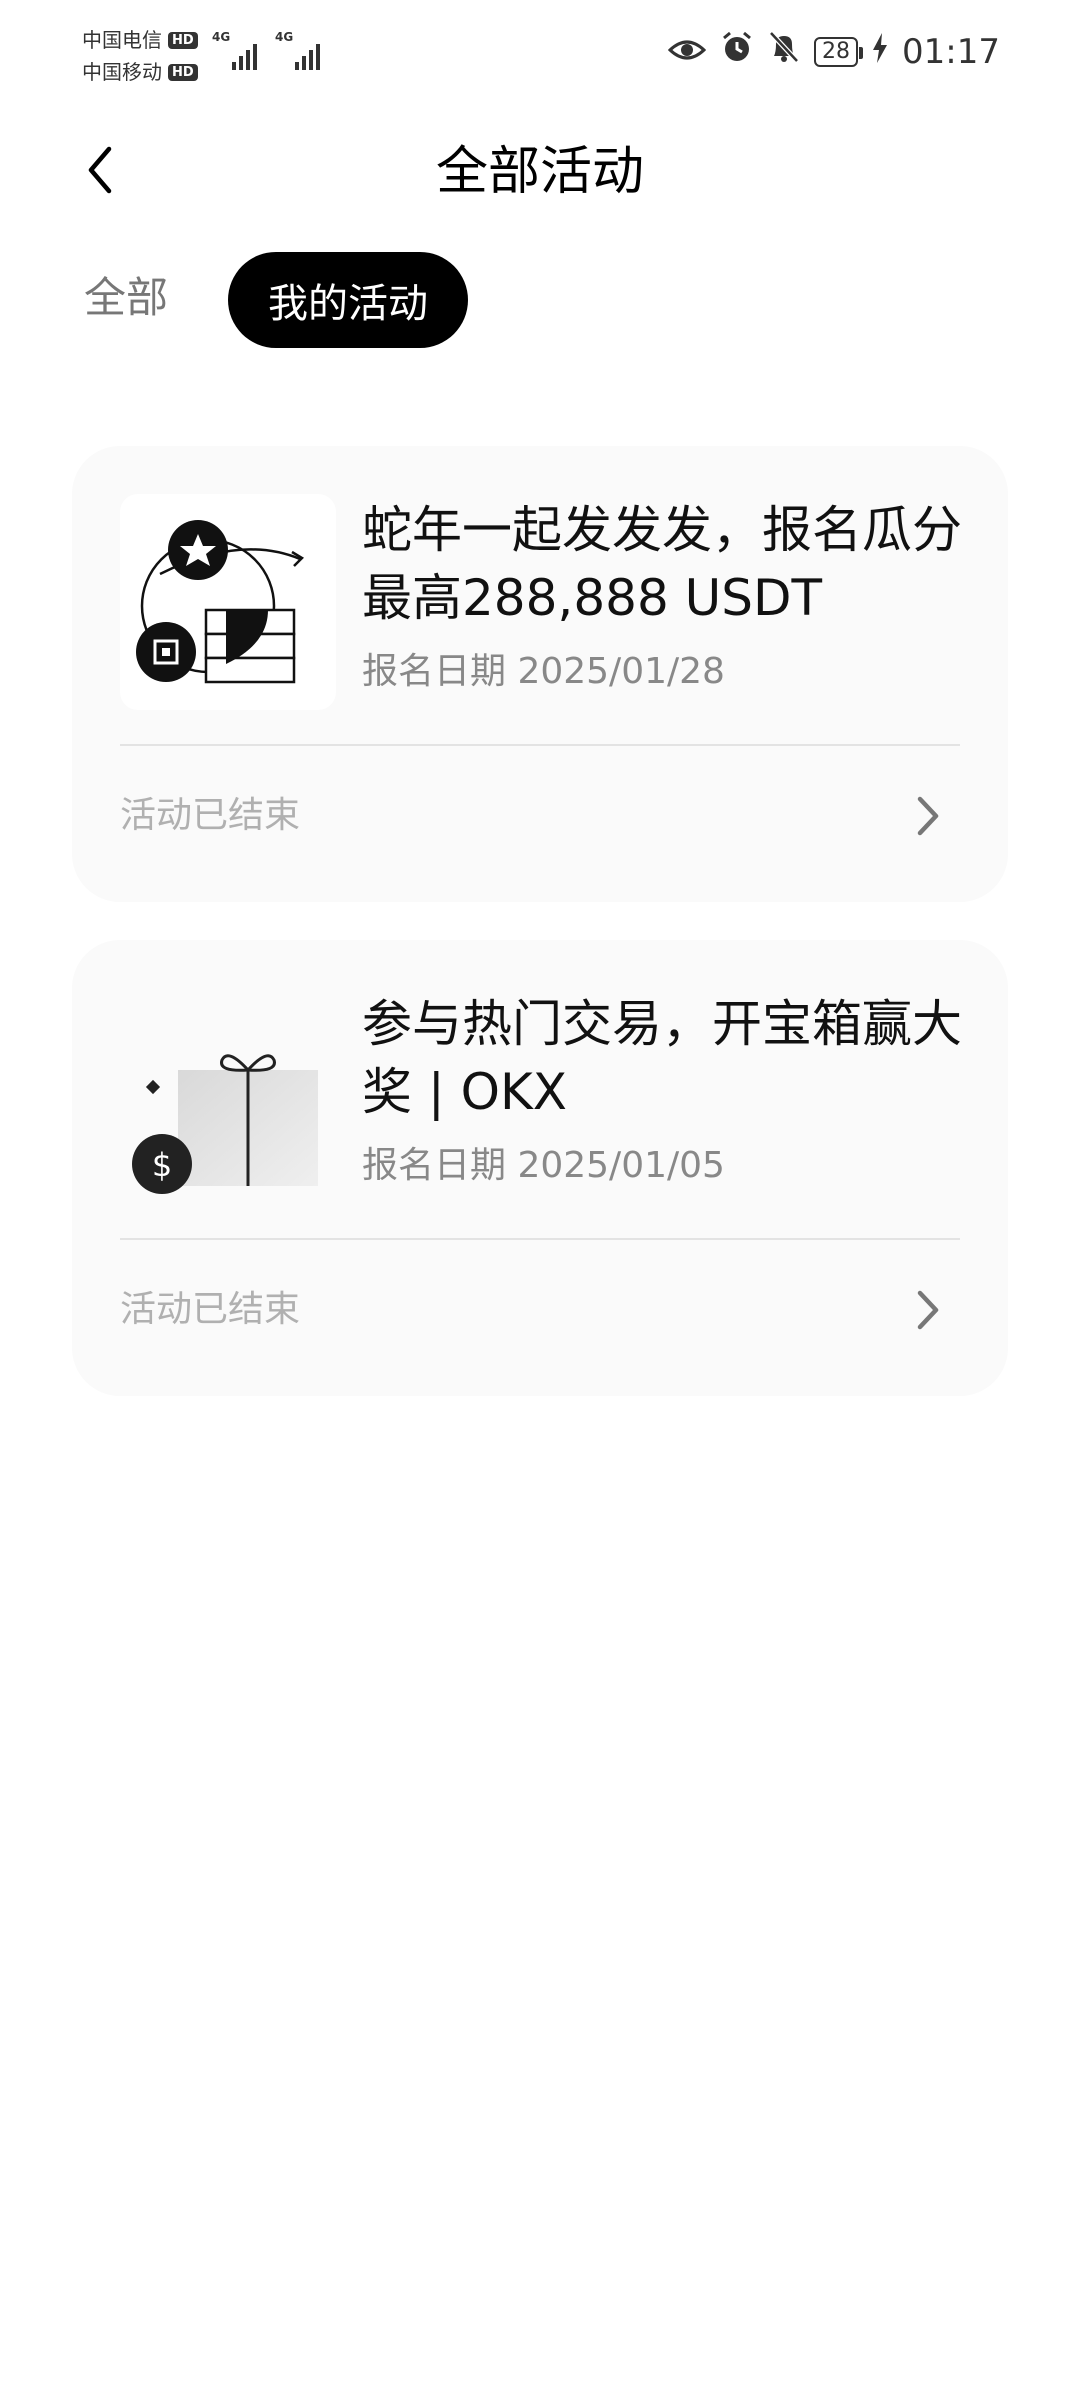  I want to click on hd-badge-2: HD, so click(183, 72).